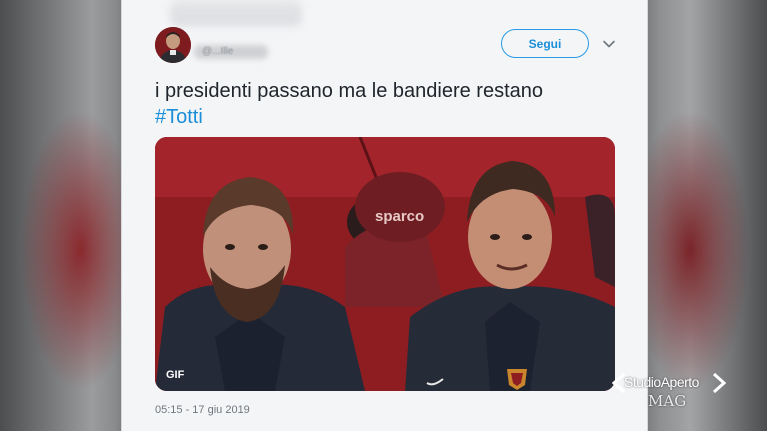 Image resolution: width=767 pixels, height=431 pixels. What do you see at coordinates (719, 383) in the screenshot?
I see `logo-arrow-right-icon` at bounding box center [719, 383].